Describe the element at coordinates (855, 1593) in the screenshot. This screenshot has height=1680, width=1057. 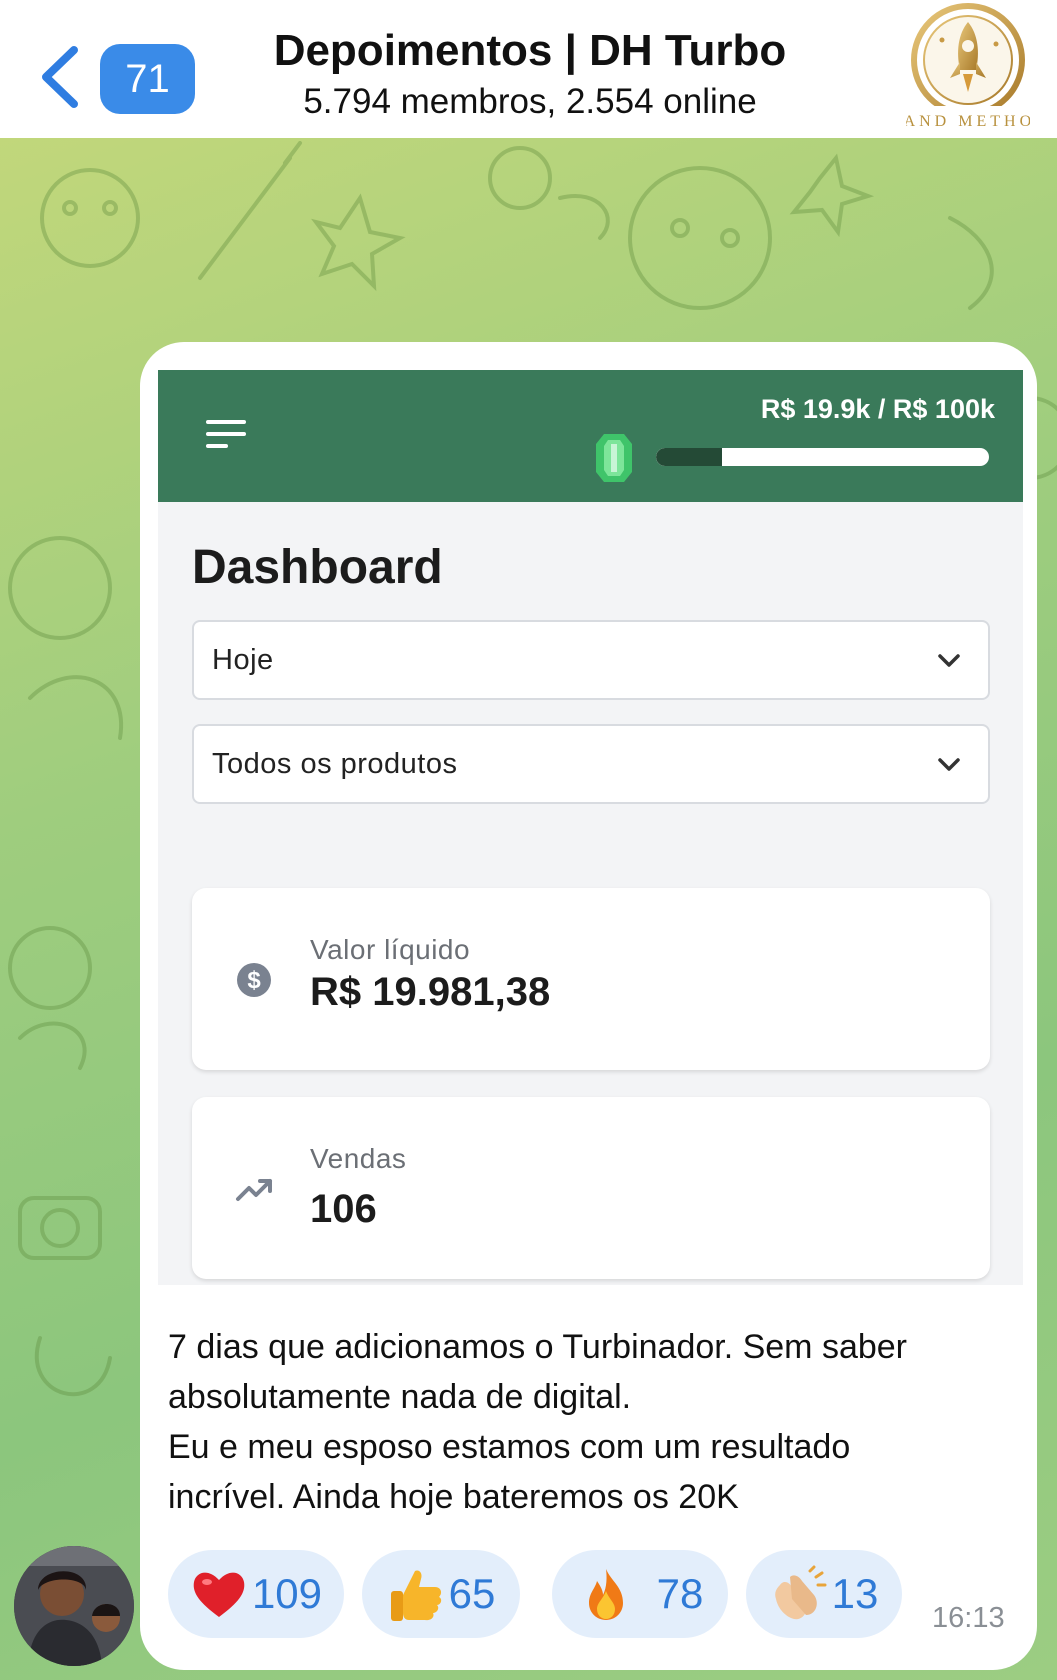
I see `reaction-count: 13` at that location.